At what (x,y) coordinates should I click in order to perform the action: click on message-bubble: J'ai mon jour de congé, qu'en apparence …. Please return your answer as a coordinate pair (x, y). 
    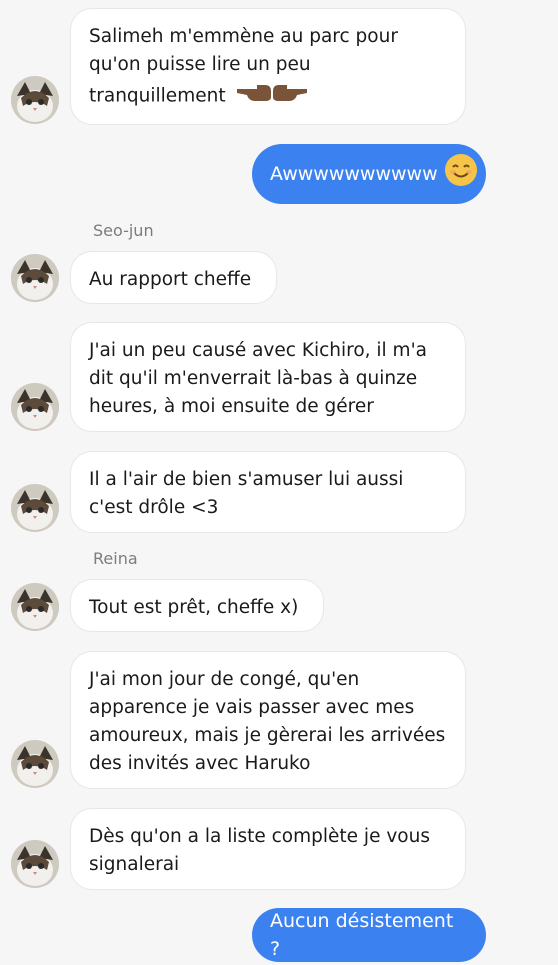
    Looking at the image, I should click on (268, 720).